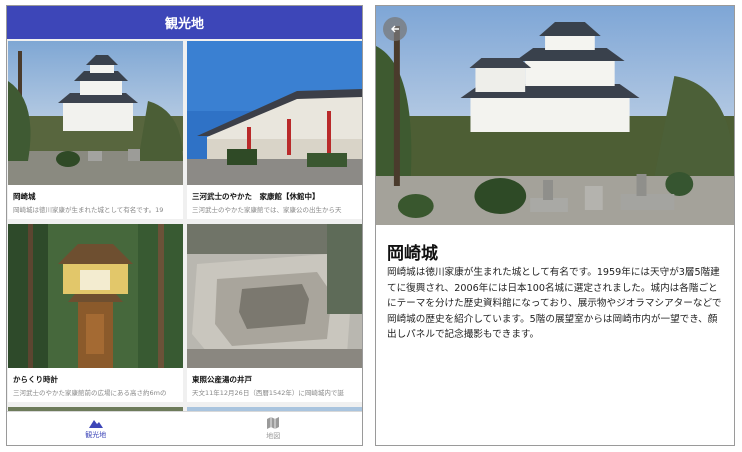 Image resolution: width=742 pixels, height=452 pixels. I want to click on card-title: 三河武士のやかた 家康館【休館中】, so click(256, 196).